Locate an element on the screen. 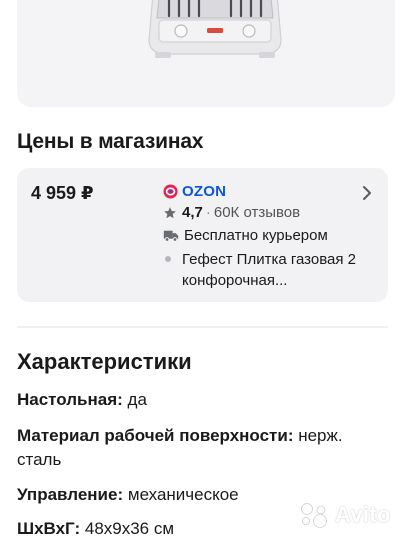  store-row: OZON is located at coordinates (194, 191).